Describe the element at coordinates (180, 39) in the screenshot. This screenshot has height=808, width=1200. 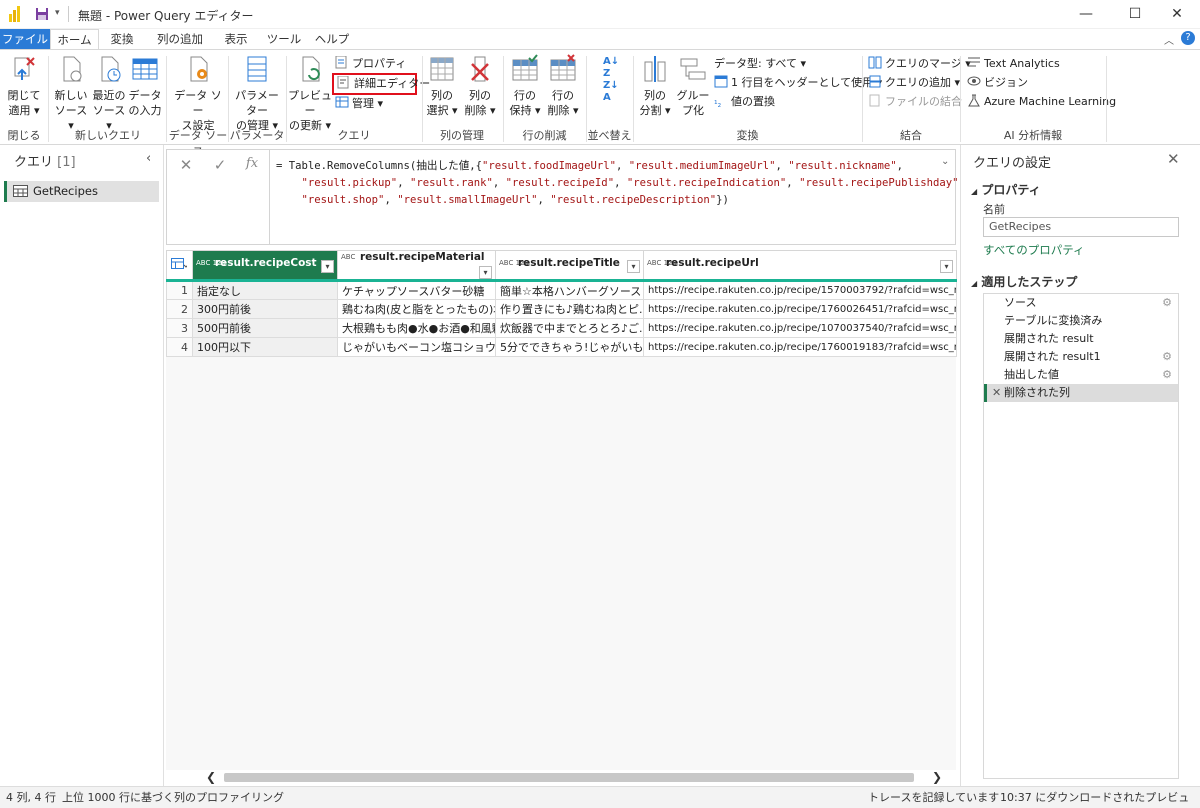
I see `tab-add-column: 列の追加` at that location.